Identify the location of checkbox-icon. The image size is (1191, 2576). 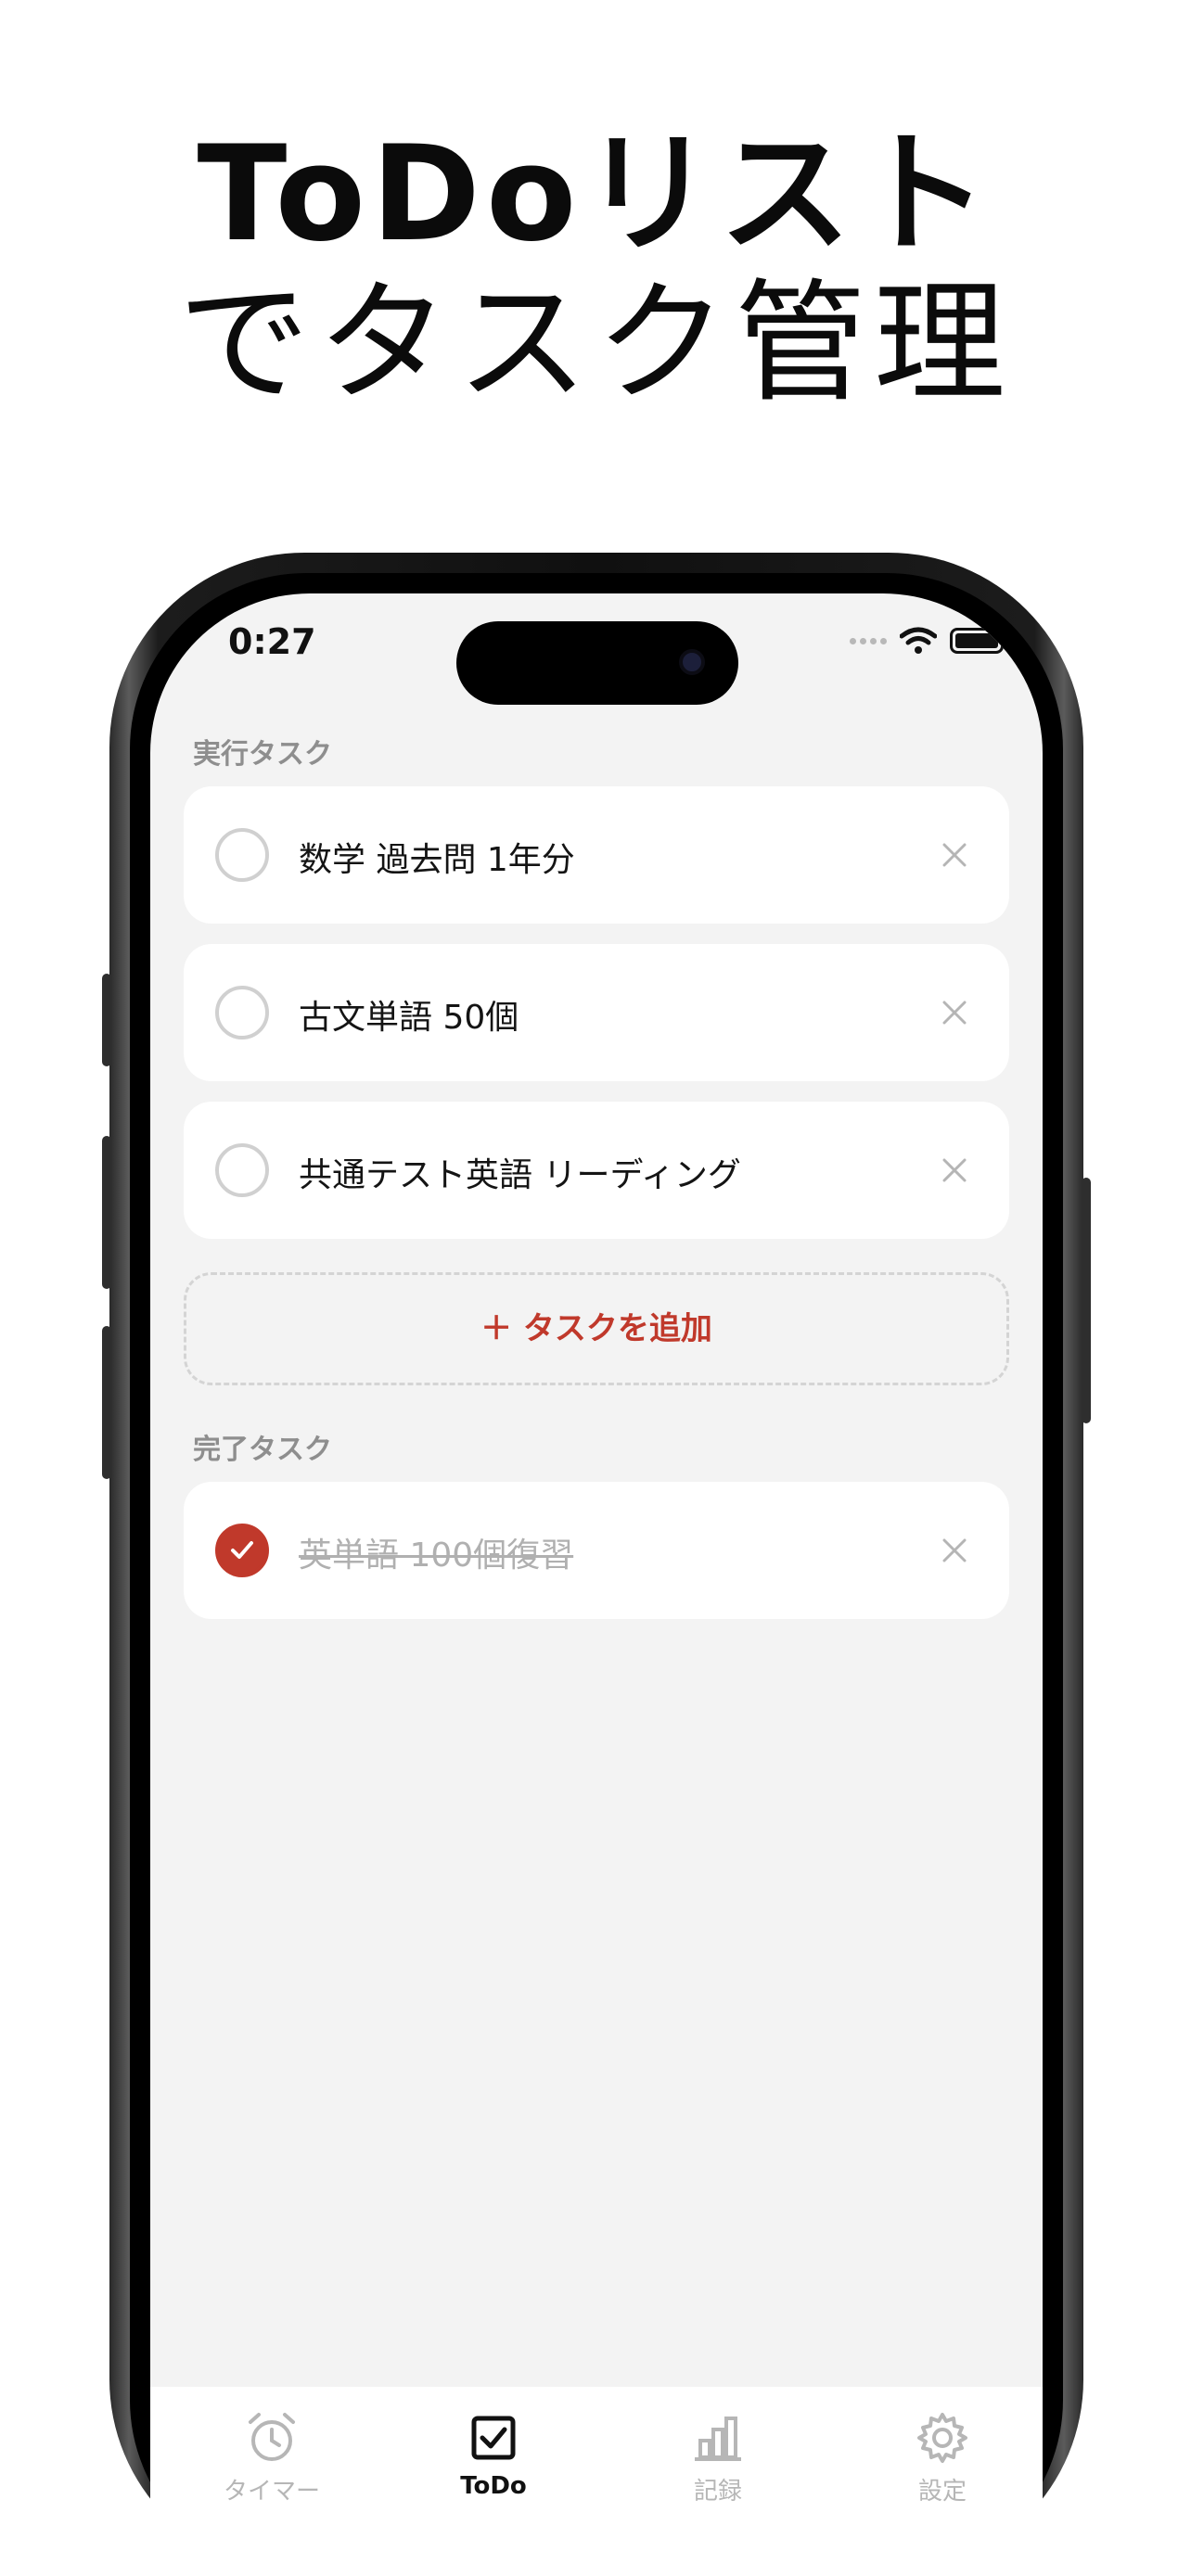
(493, 2438).